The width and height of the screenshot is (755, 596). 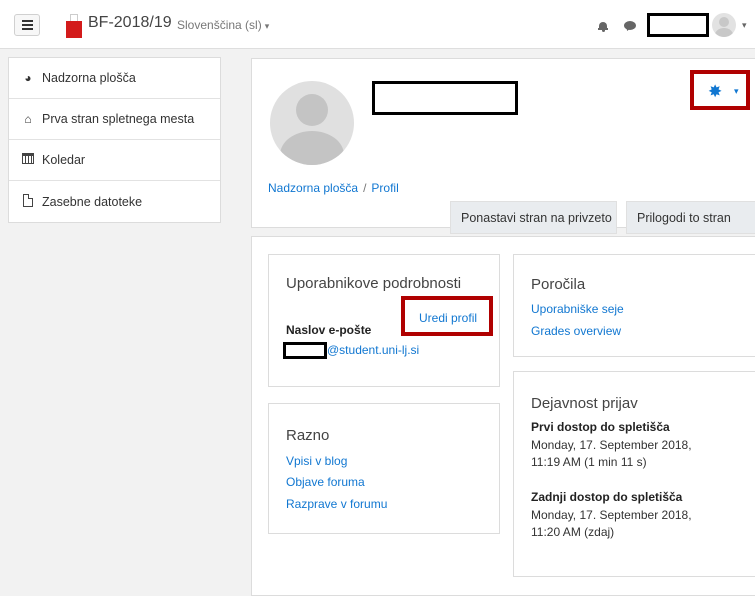 What do you see at coordinates (219, 25) in the screenshot?
I see `language-label: Slovenščina (sl)` at bounding box center [219, 25].